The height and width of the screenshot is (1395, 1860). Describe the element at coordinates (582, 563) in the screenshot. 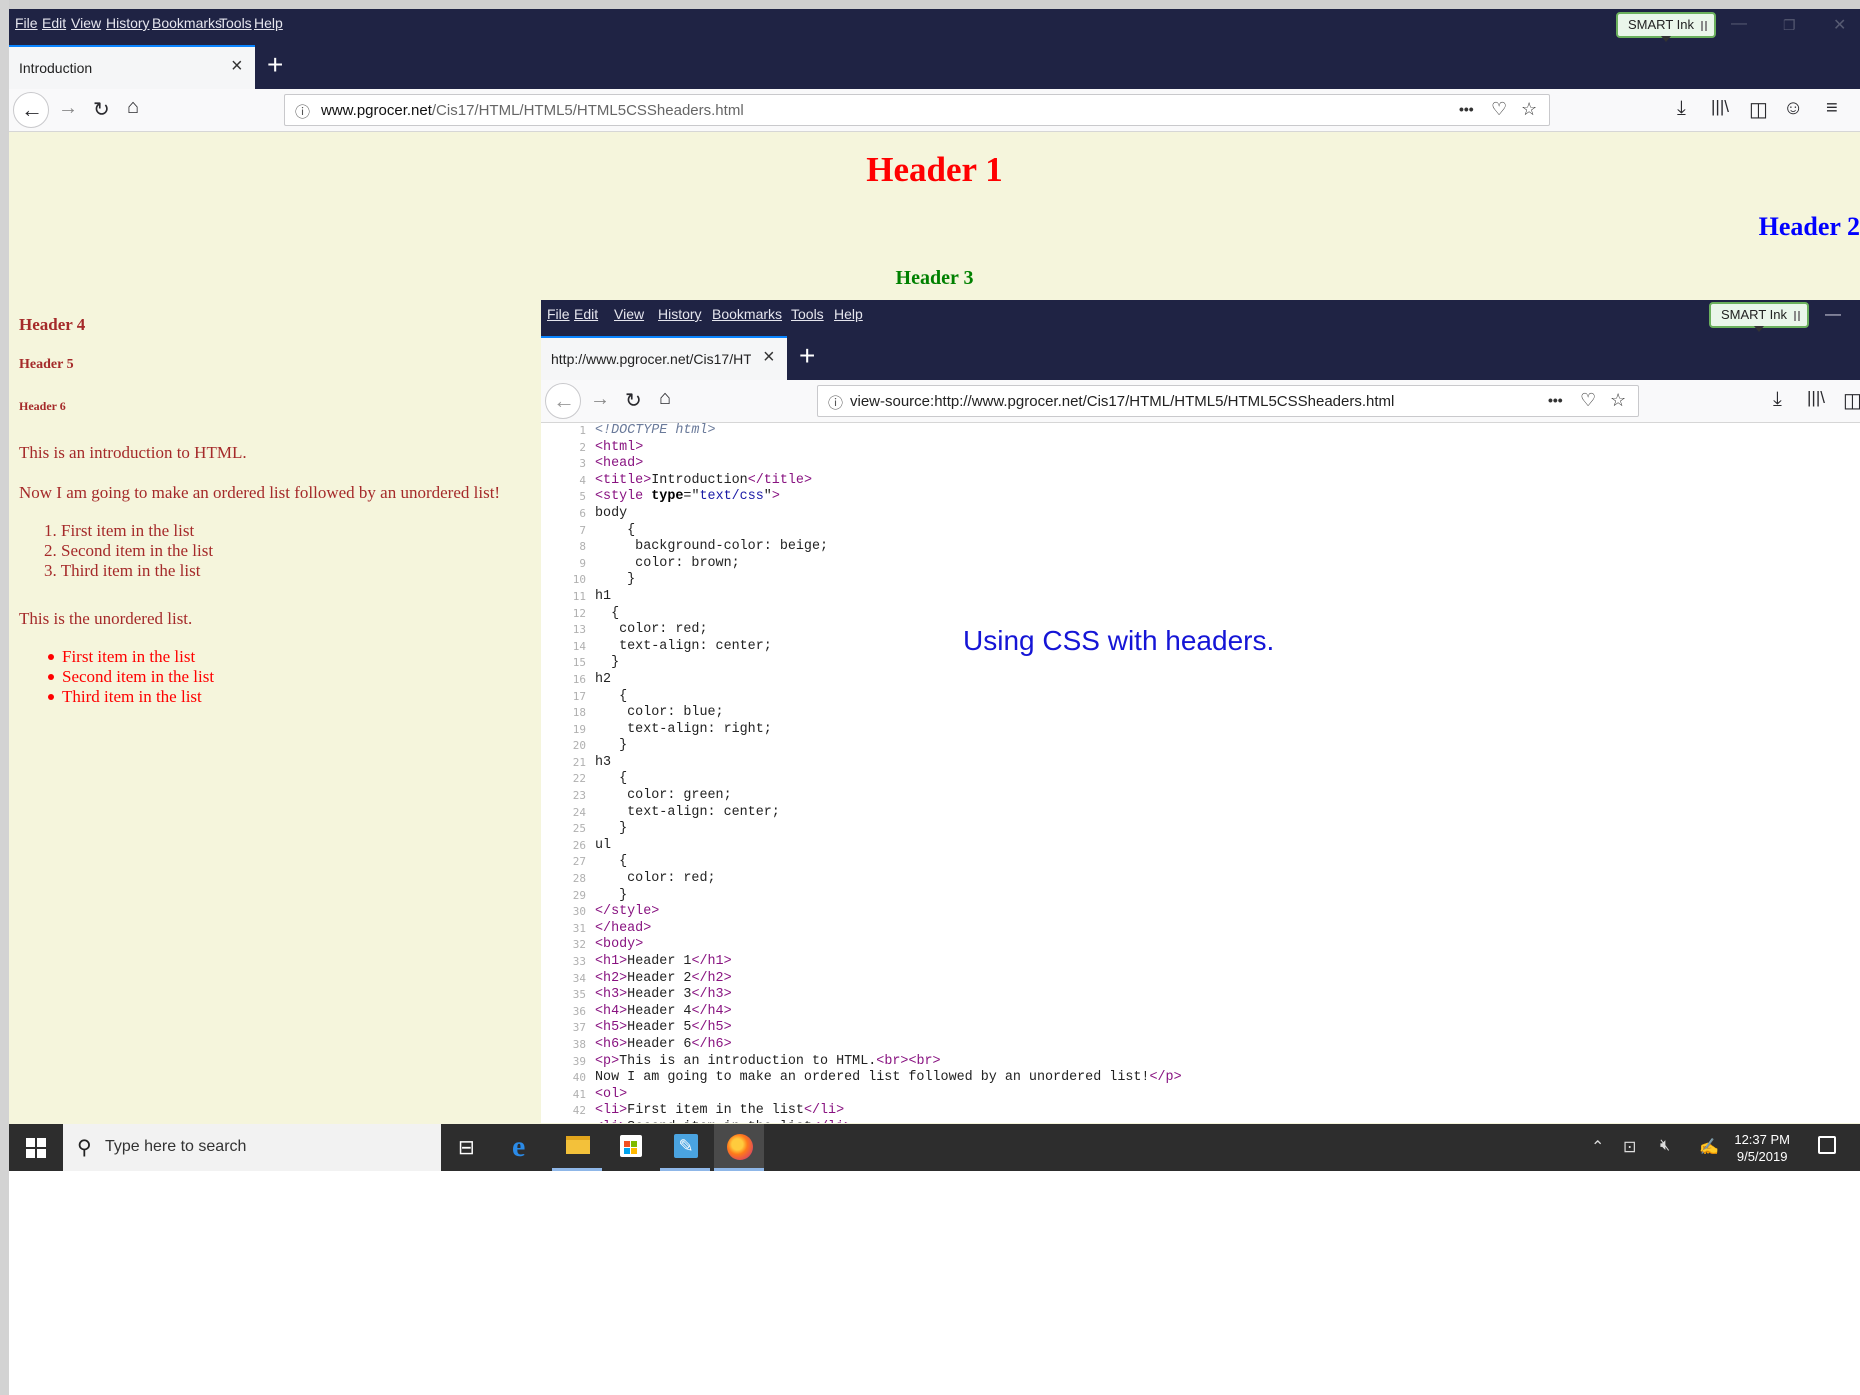

I see `line-number: 9` at that location.